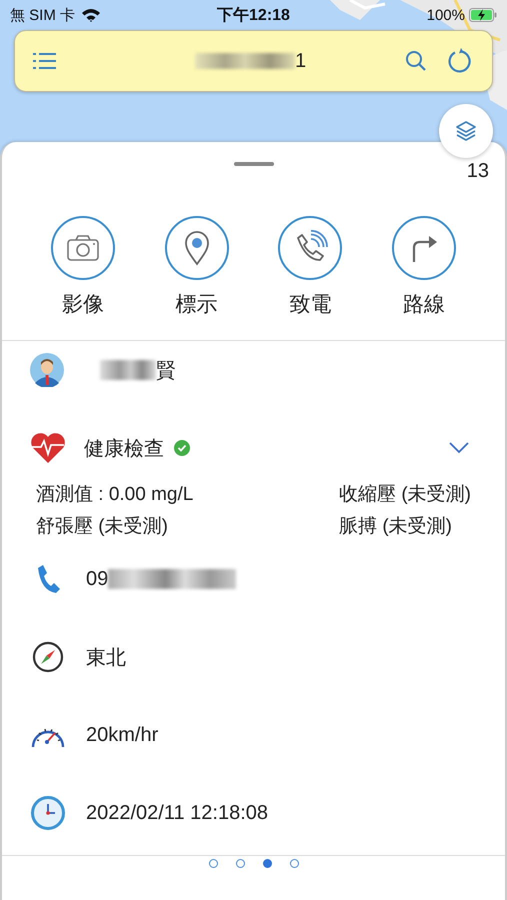  I want to click on info-text: 2022/02/11 12:18:08, so click(177, 813).